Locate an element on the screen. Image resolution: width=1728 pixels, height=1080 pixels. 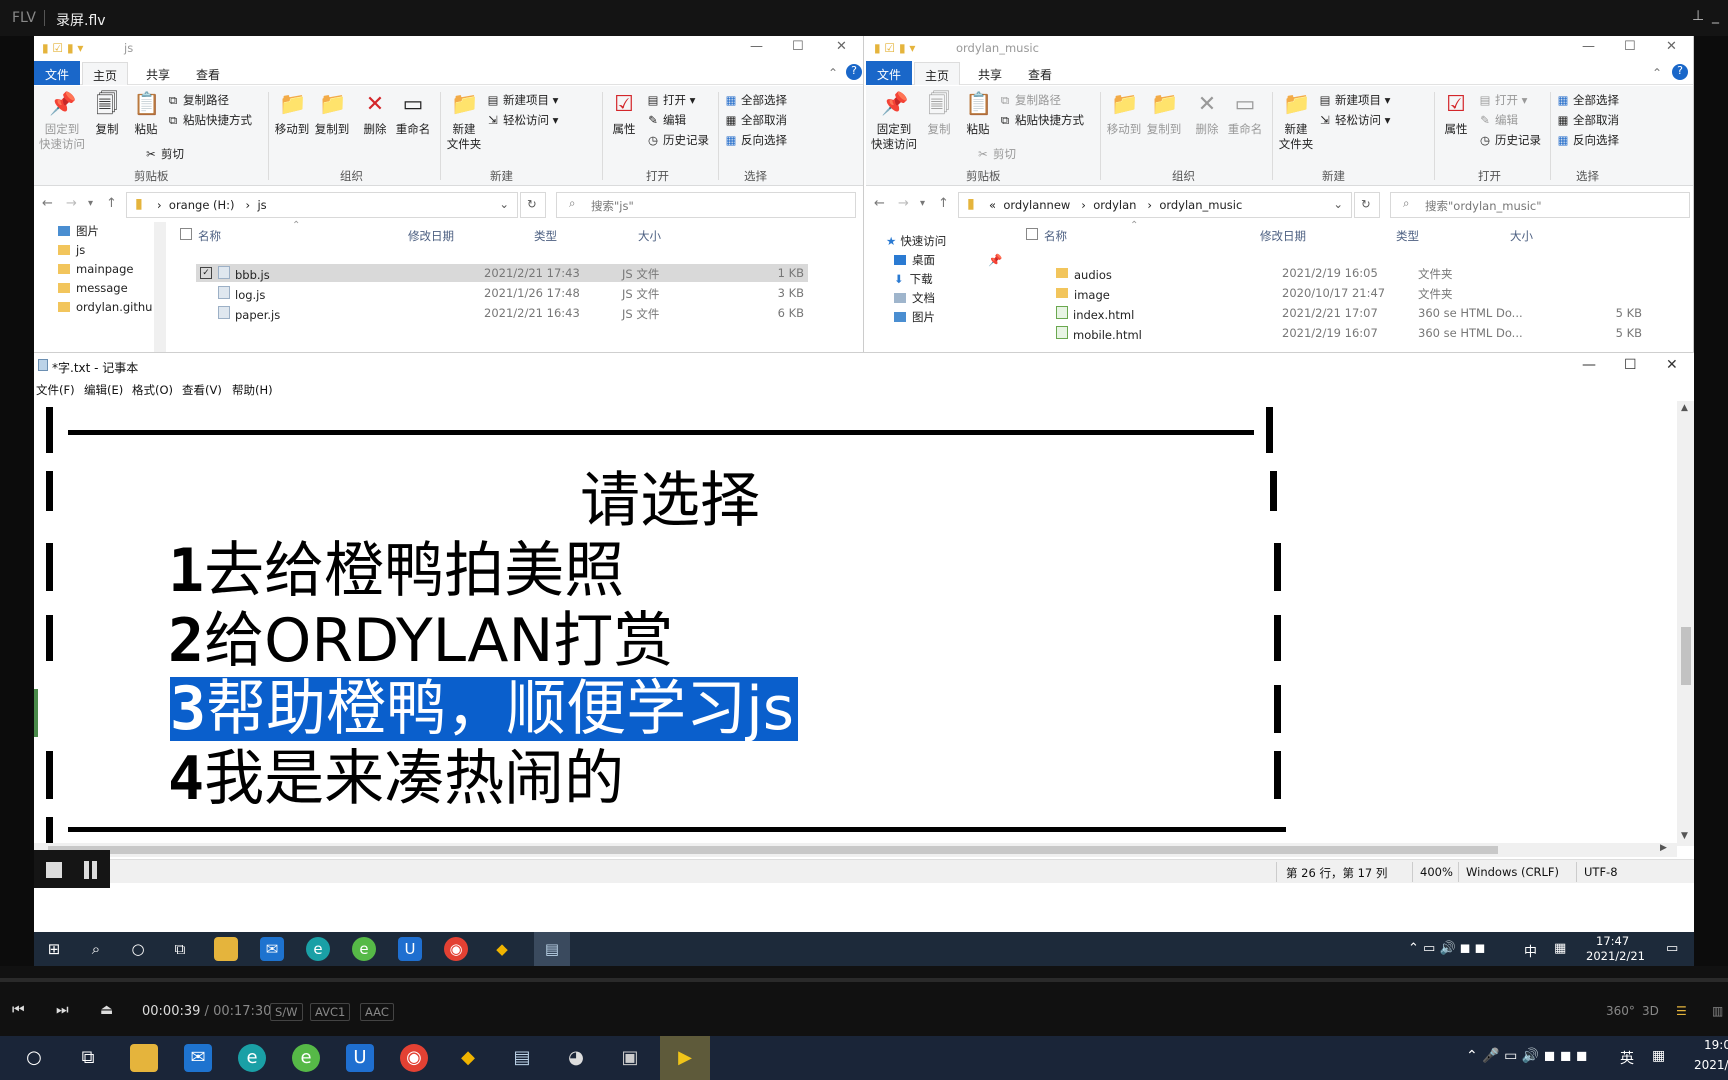
rename-button: ▭ 重命名 is located at coordinates (413, 114).